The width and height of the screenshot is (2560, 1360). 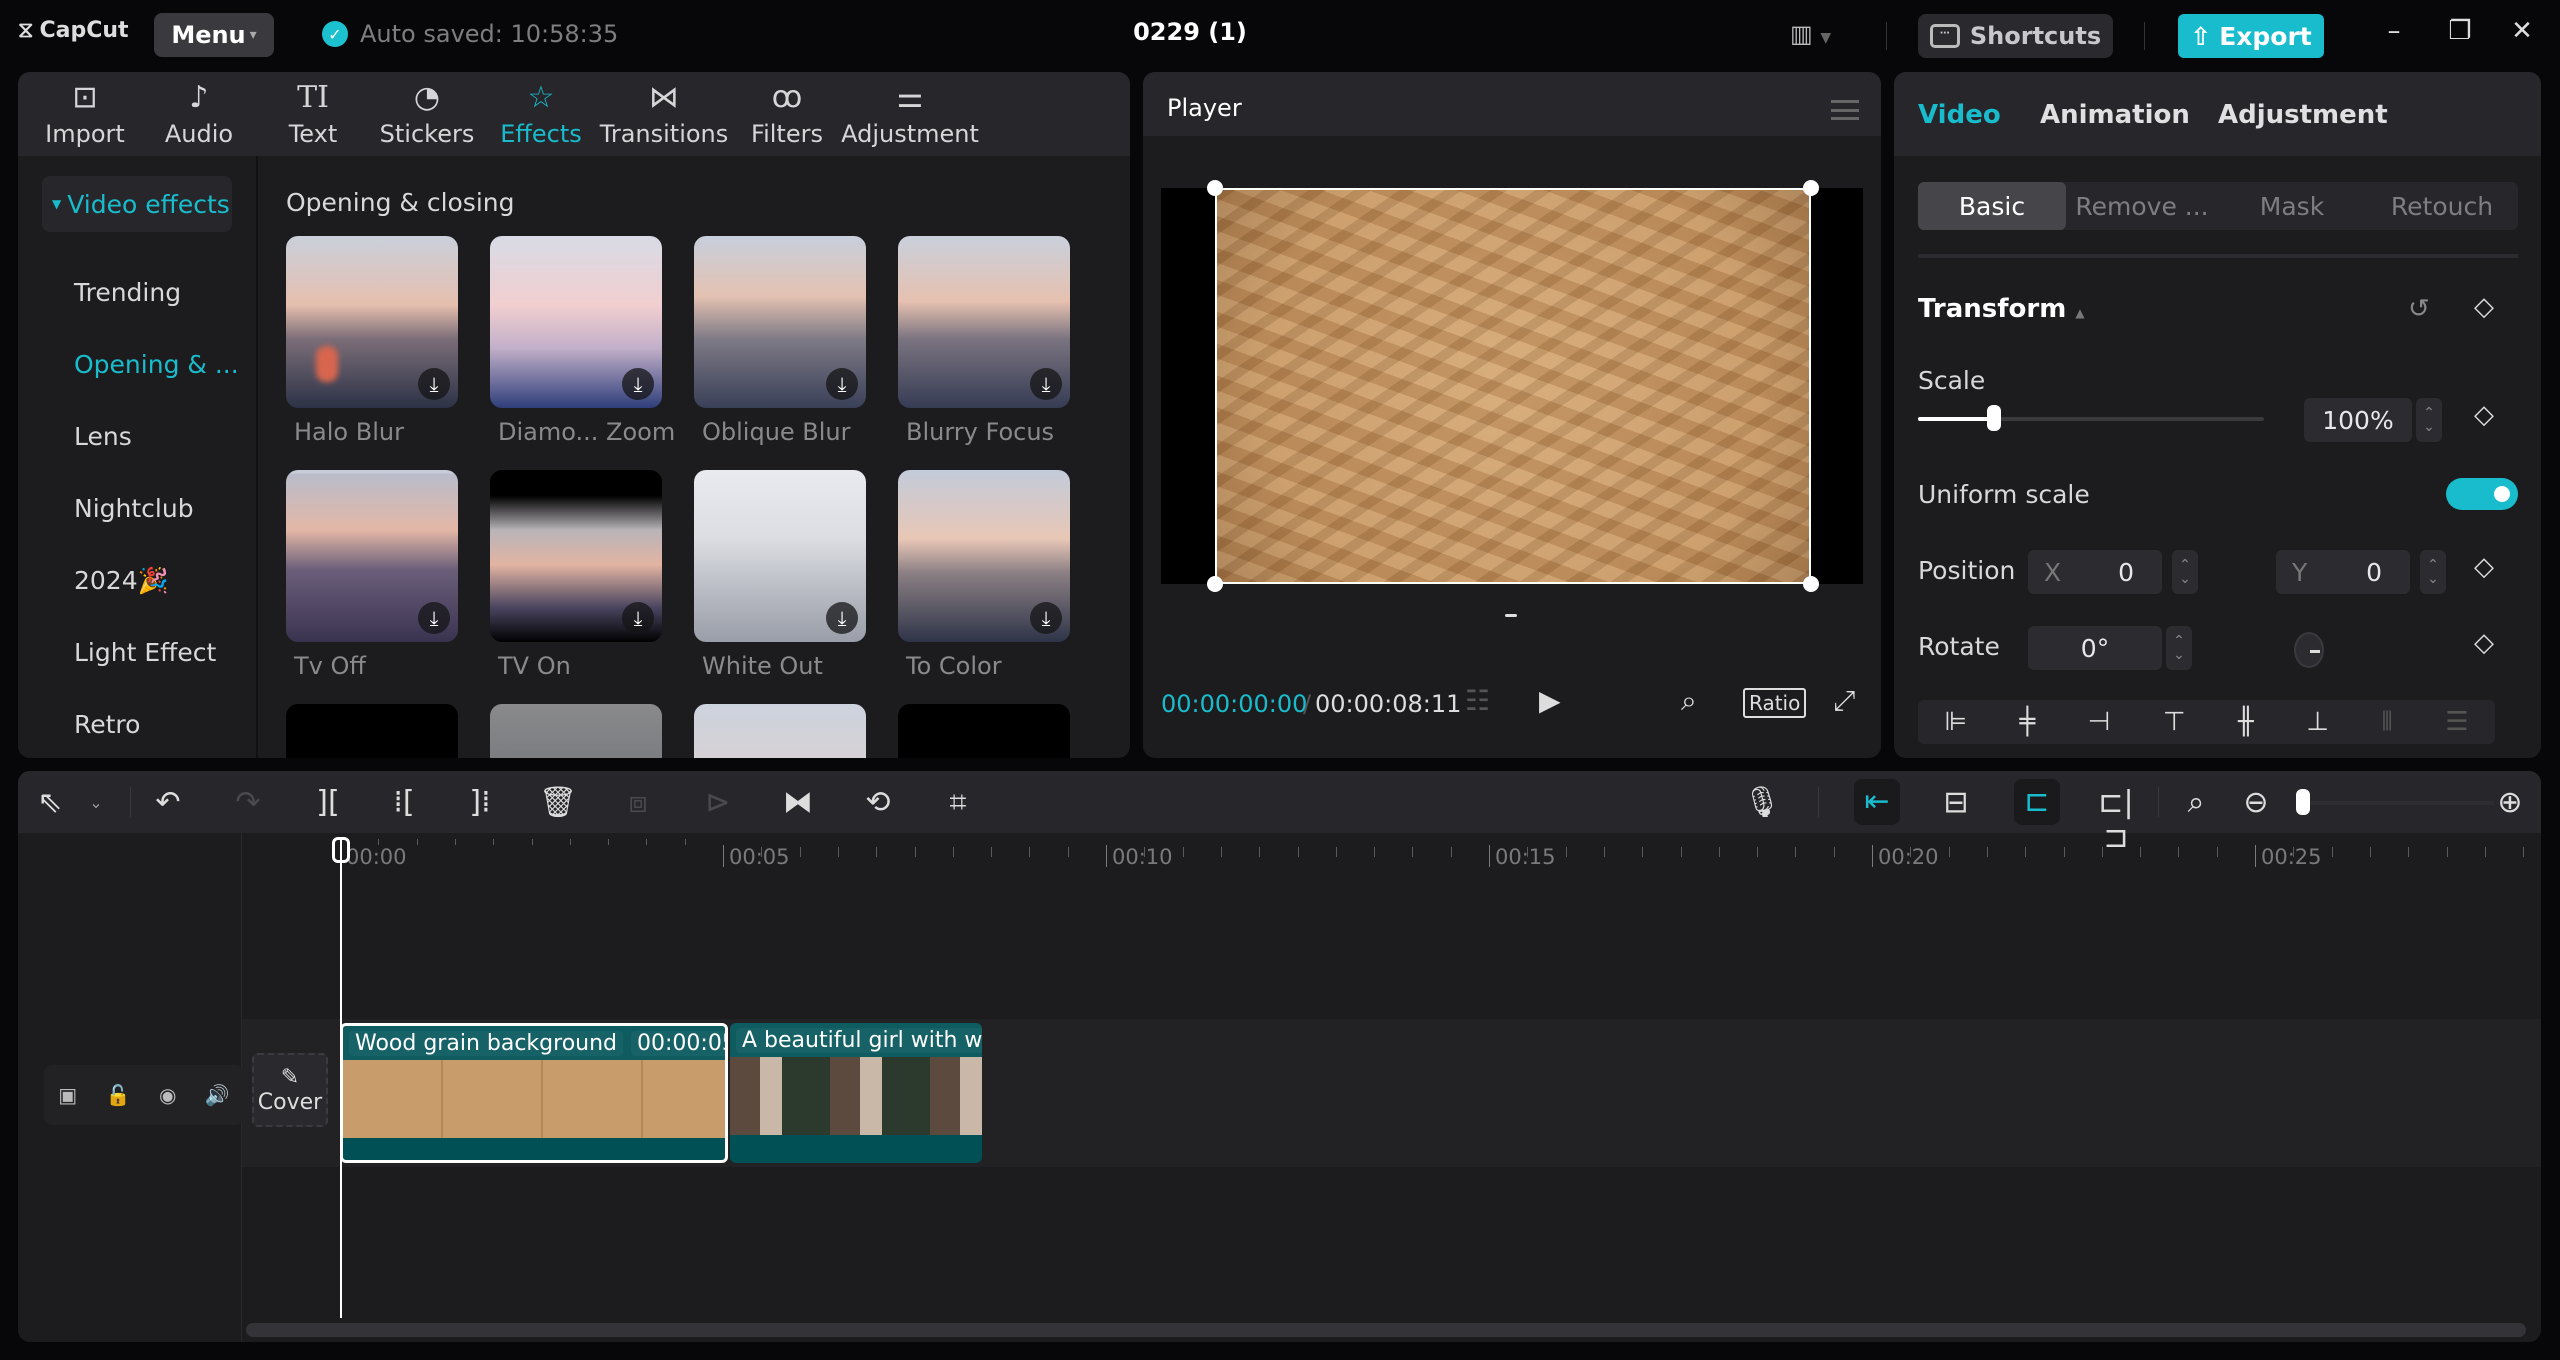 I want to click on layout-button: ▥ ▼, so click(x=1810, y=34).